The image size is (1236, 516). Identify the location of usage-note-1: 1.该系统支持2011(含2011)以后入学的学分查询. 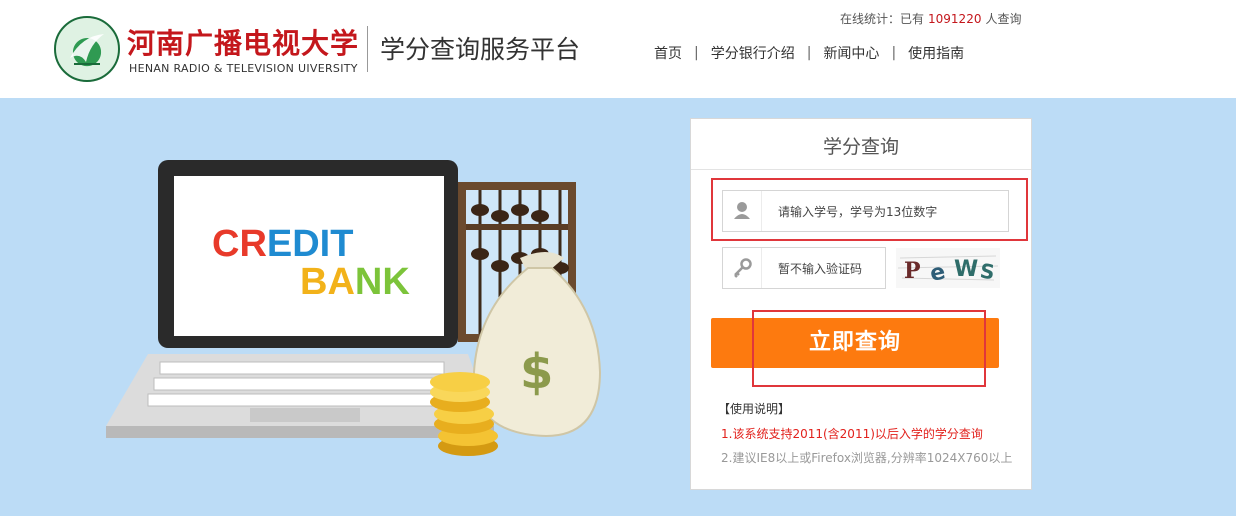
(852, 434).